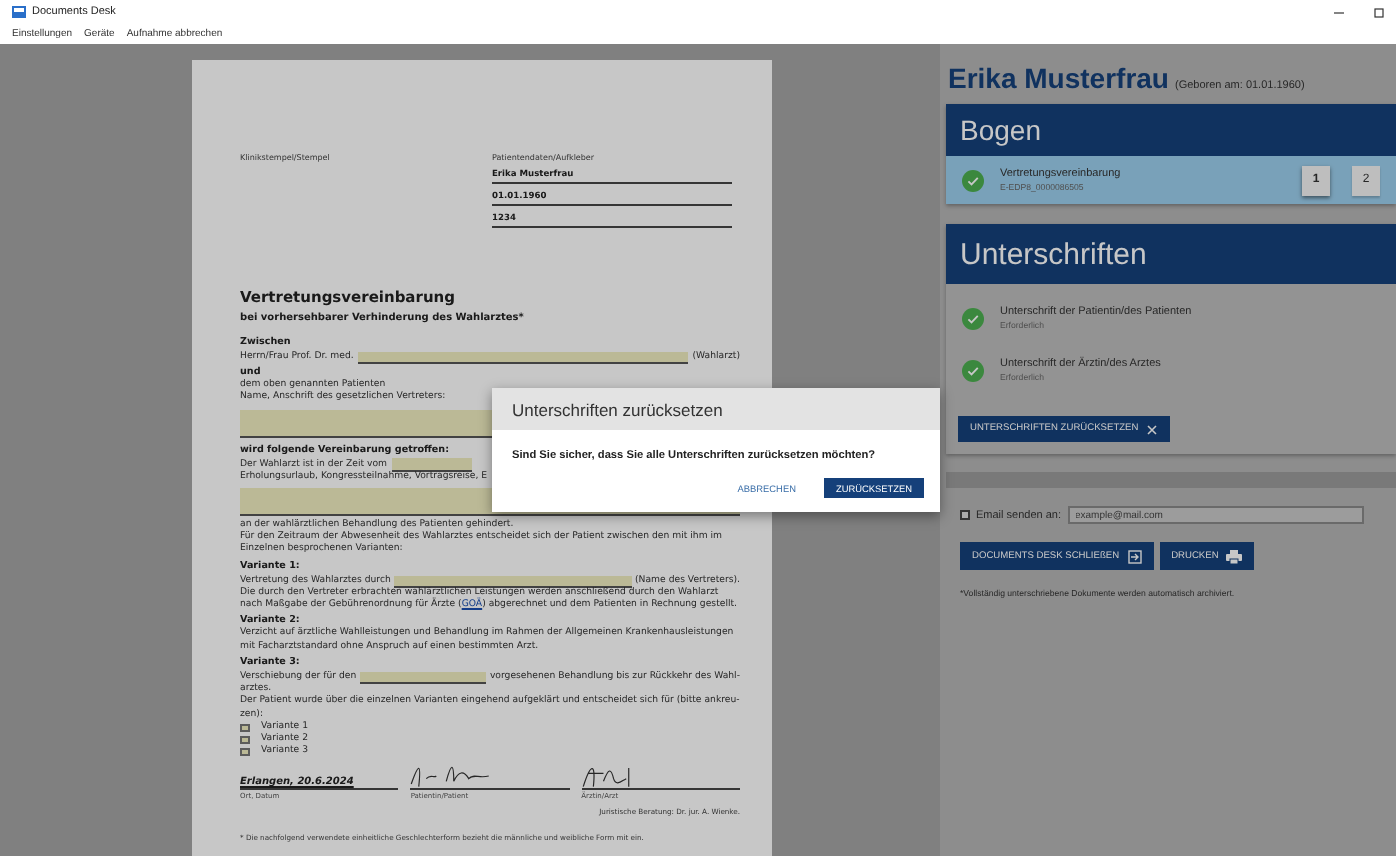 Image resolution: width=1396 pixels, height=856 pixels. Describe the element at coordinates (1058, 78) in the screenshot. I see `patient-name: Erika Musterfrau` at that location.